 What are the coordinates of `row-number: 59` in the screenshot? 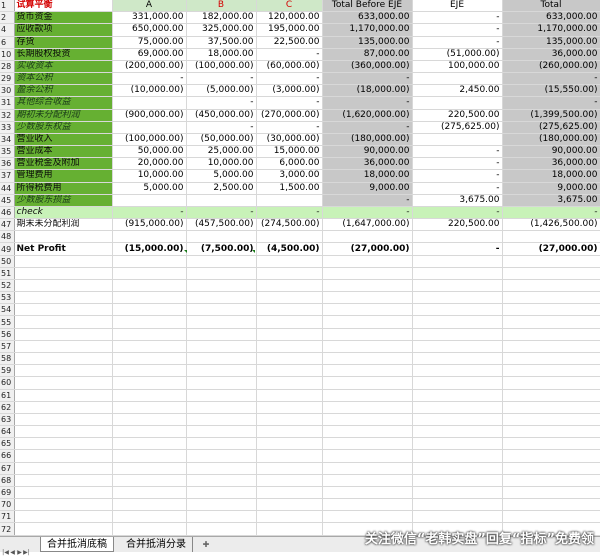 It's located at (7, 371).